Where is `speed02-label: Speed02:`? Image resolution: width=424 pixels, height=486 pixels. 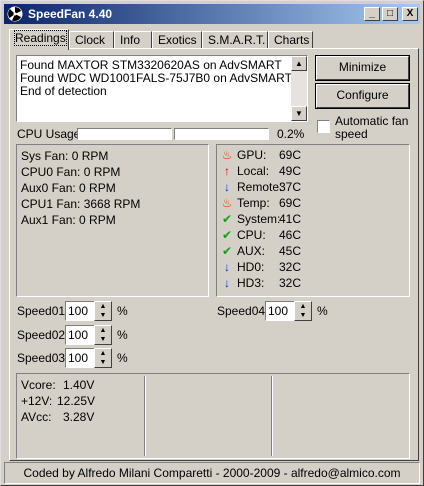
speed02-label: Speed02: is located at coordinates (43, 335).